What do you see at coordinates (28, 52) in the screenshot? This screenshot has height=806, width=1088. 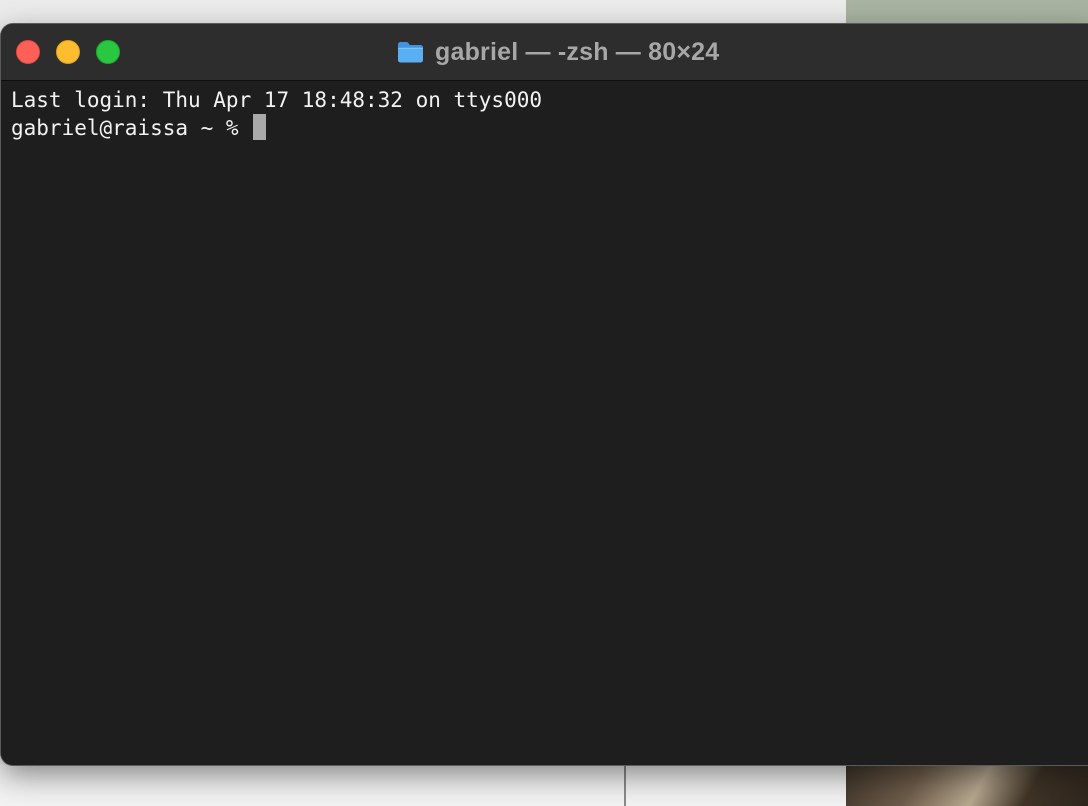 I see `close-button` at bounding box center [28, 52].